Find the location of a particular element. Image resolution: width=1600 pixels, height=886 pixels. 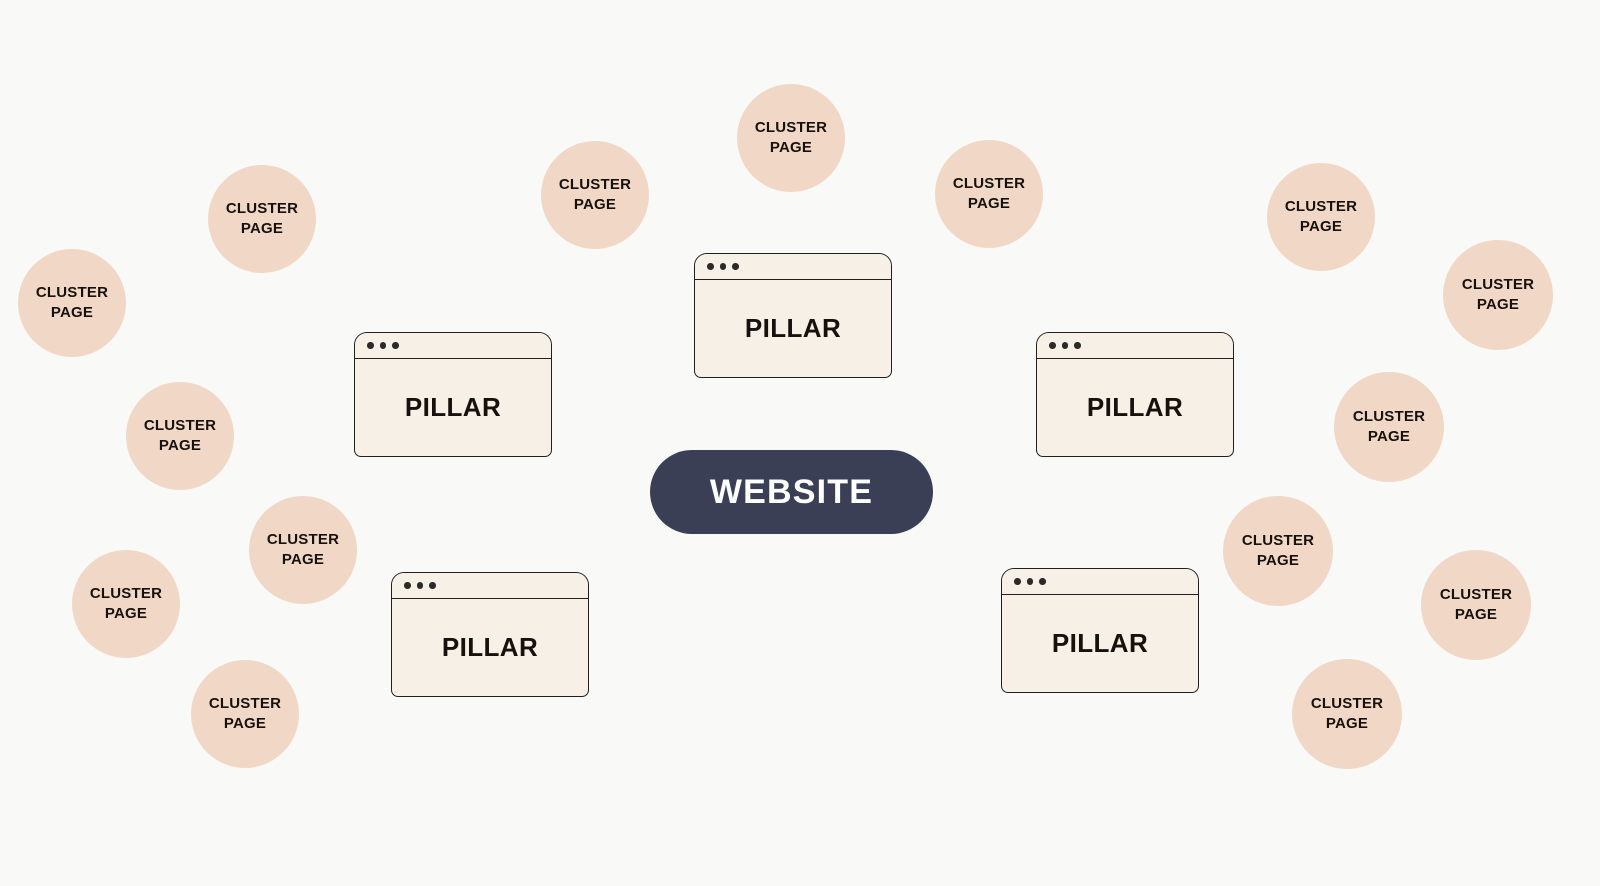

website-node-label: WEBSITE is located at coordinates (791, 491).